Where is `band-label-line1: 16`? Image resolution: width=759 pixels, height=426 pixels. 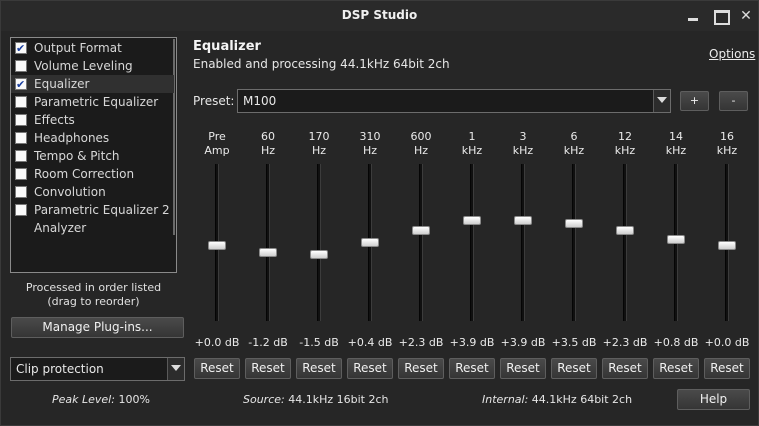
band-label-line1: 16 is located at coordinates (727, 136).